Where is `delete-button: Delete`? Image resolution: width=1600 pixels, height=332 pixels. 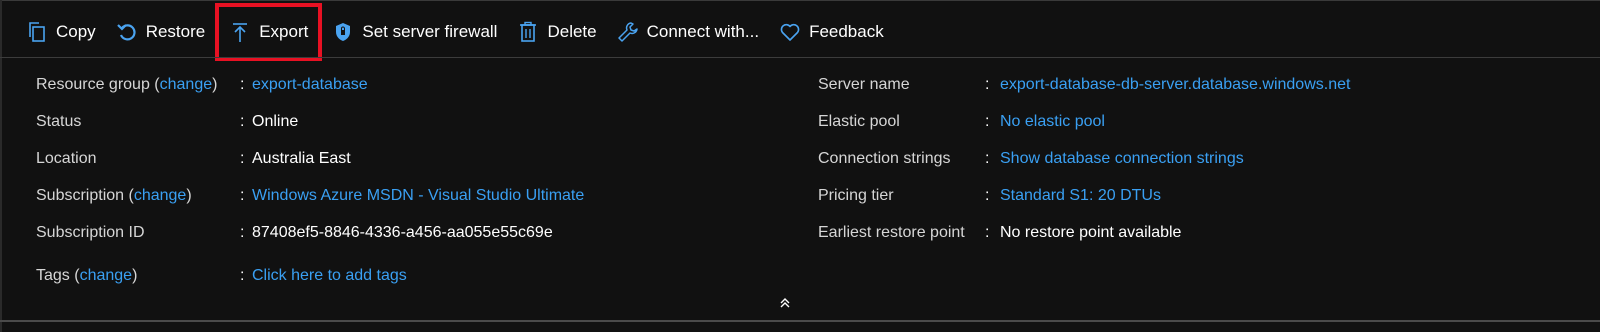
delete-button: Delete is located at coordinates (556, 32).